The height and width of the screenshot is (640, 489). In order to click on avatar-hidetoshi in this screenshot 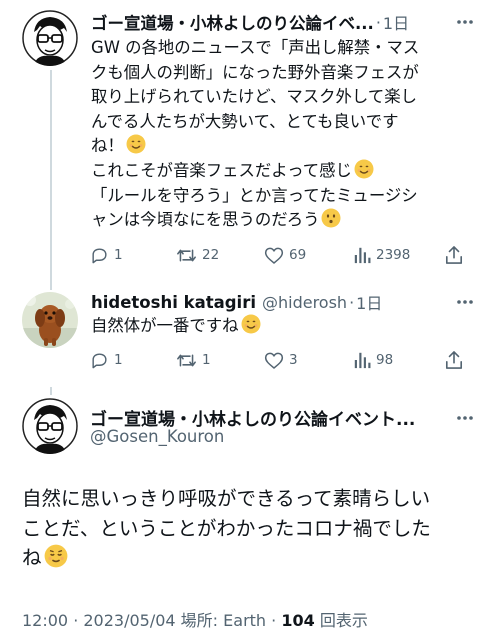, I will do `click(50, 320)`.